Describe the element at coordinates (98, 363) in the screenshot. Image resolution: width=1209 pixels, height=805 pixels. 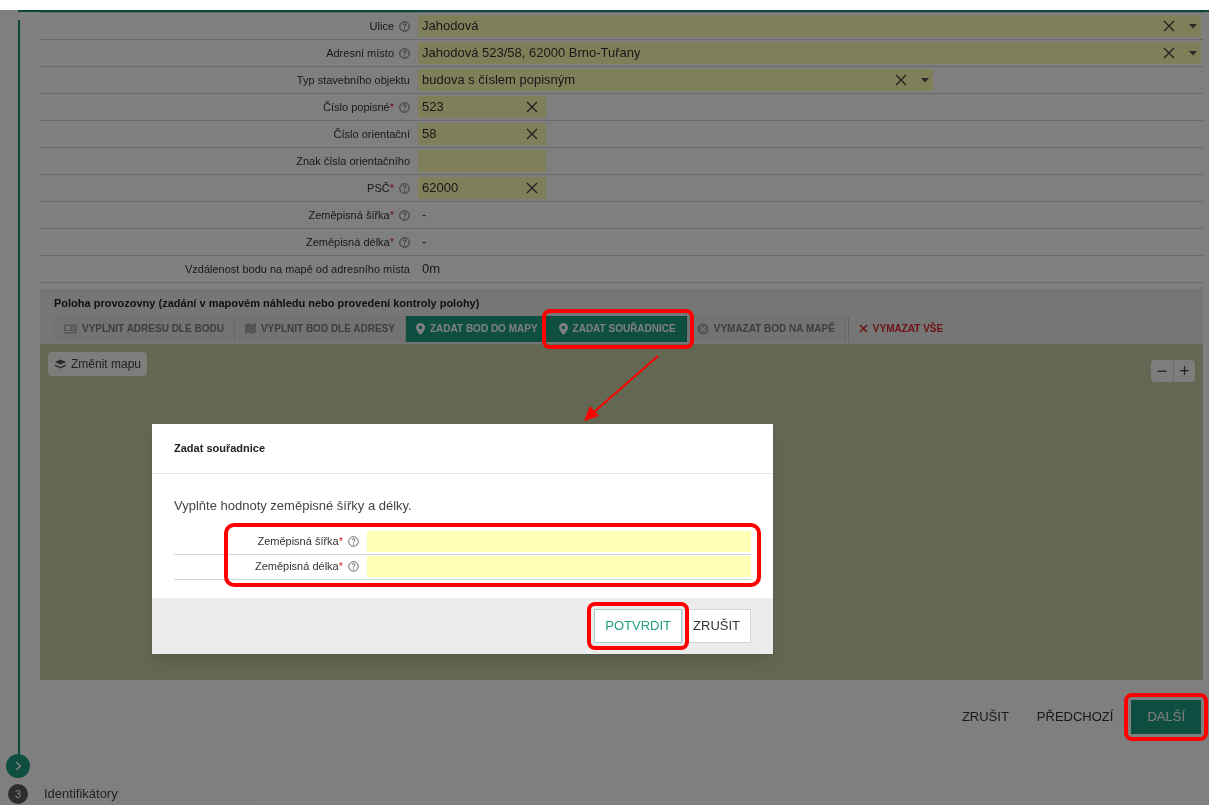
I see `change-map-button: Změnit mapu` at that location.